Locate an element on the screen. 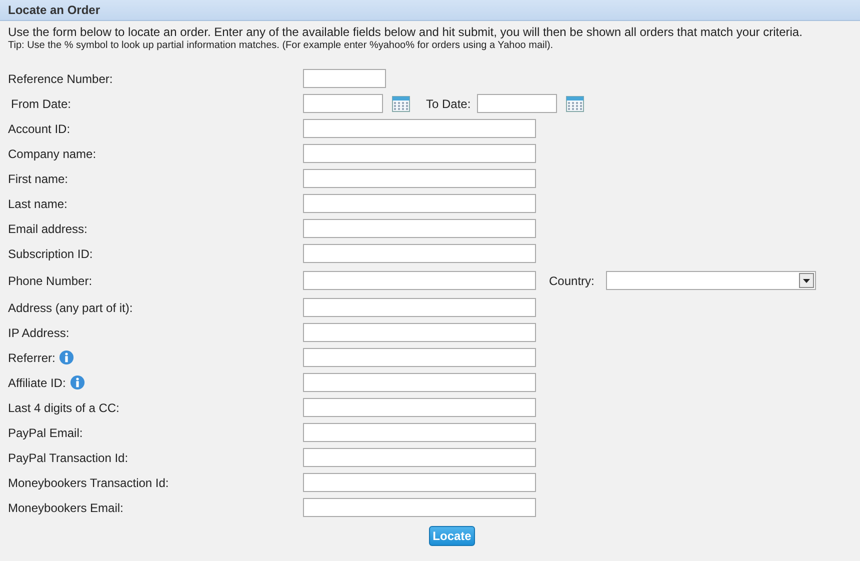  field-label: Address (any part of it): is located at coordinates (70, 307).